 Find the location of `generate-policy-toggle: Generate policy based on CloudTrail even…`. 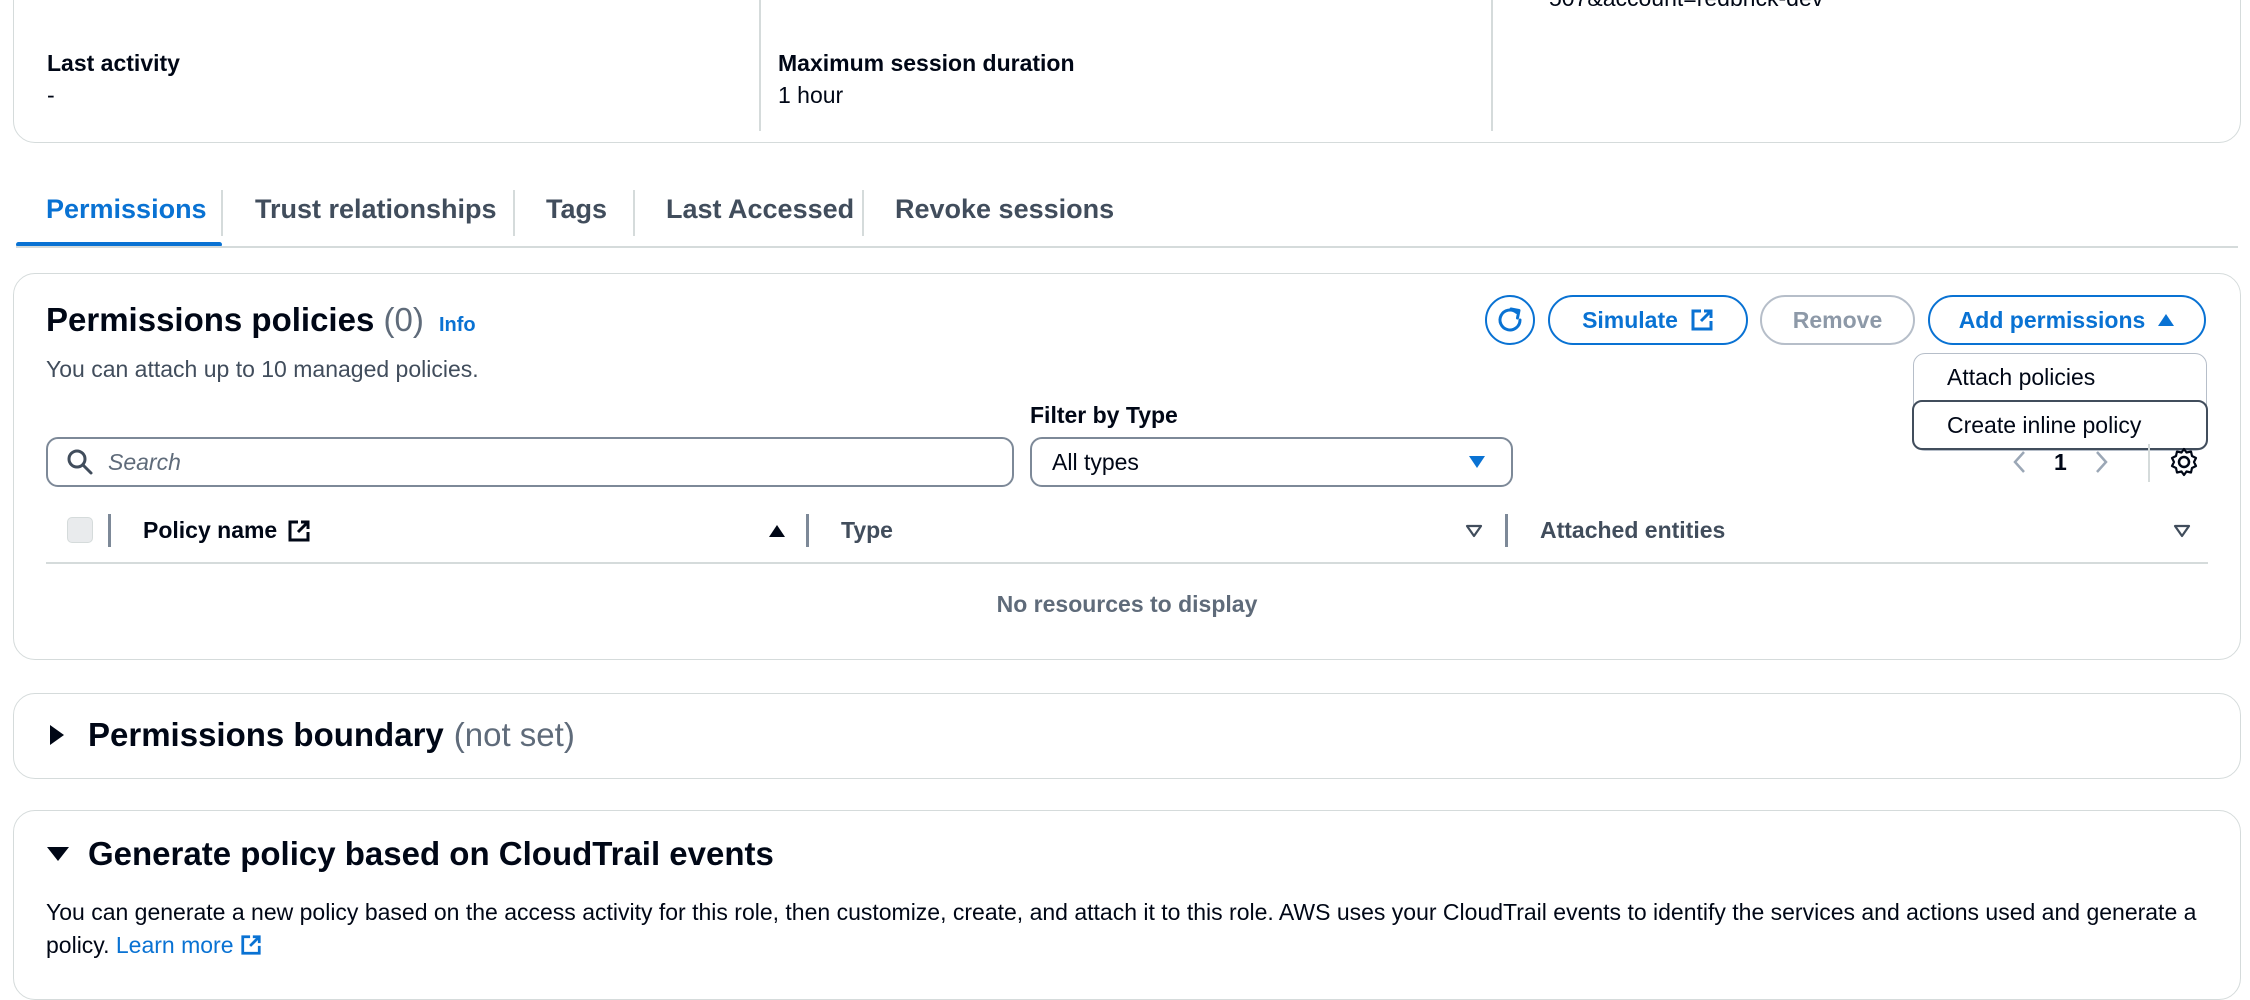

generate-policy-toggle: Generate policy based on CloudTrail even… is located at coordinates (410, 854).